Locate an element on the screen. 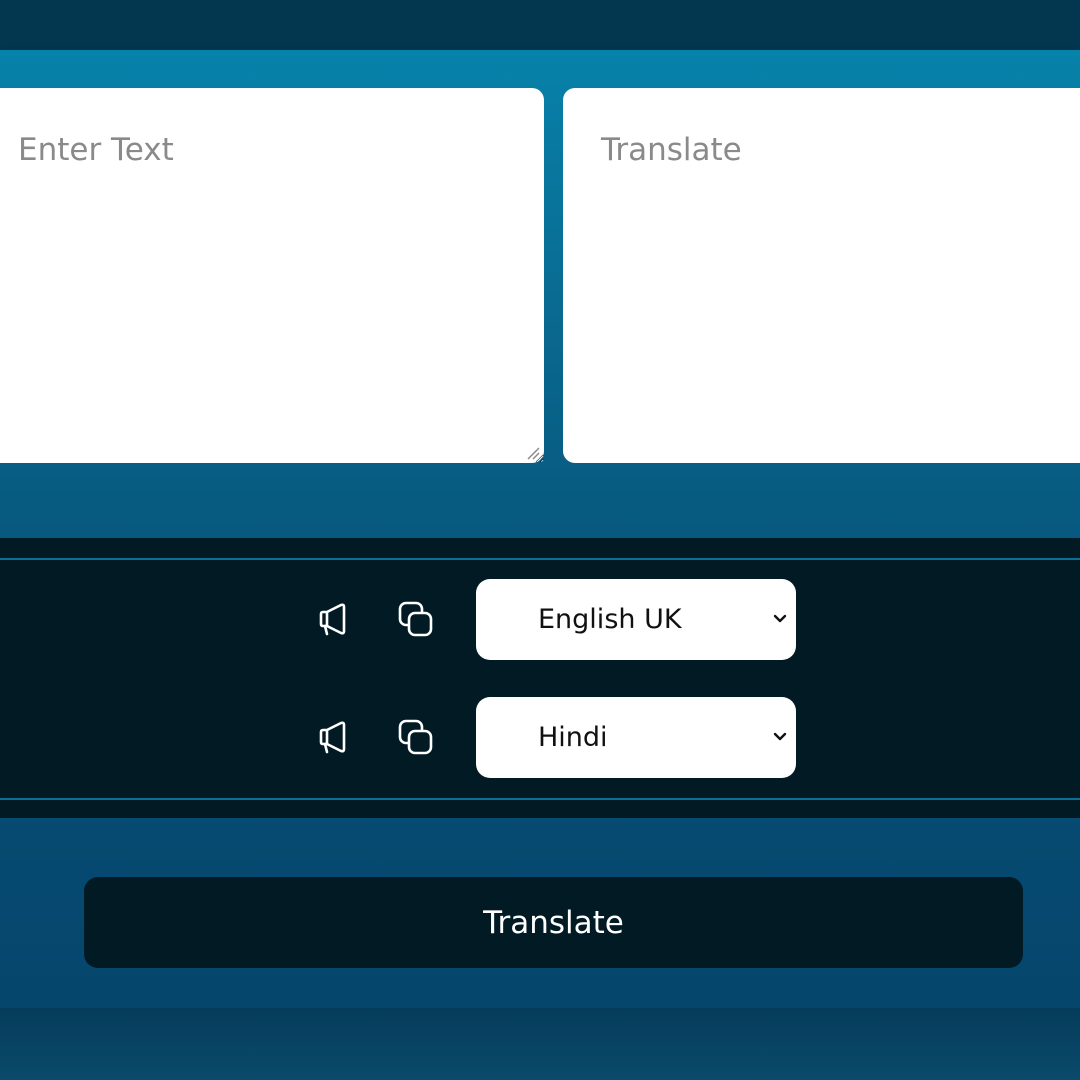 This screenshot has height=1080, width=1080. speak-source-button is located at coordinates (333, 620).